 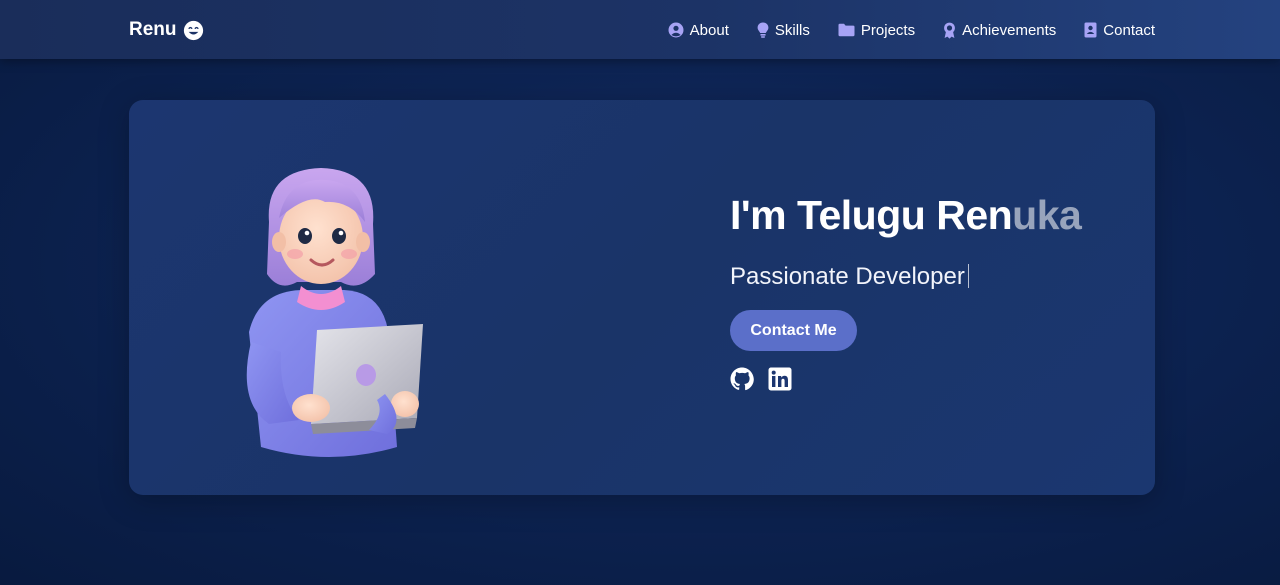 I want to click on hero-headline: I'm Telugu Renuka, so click(x=930, y=215).